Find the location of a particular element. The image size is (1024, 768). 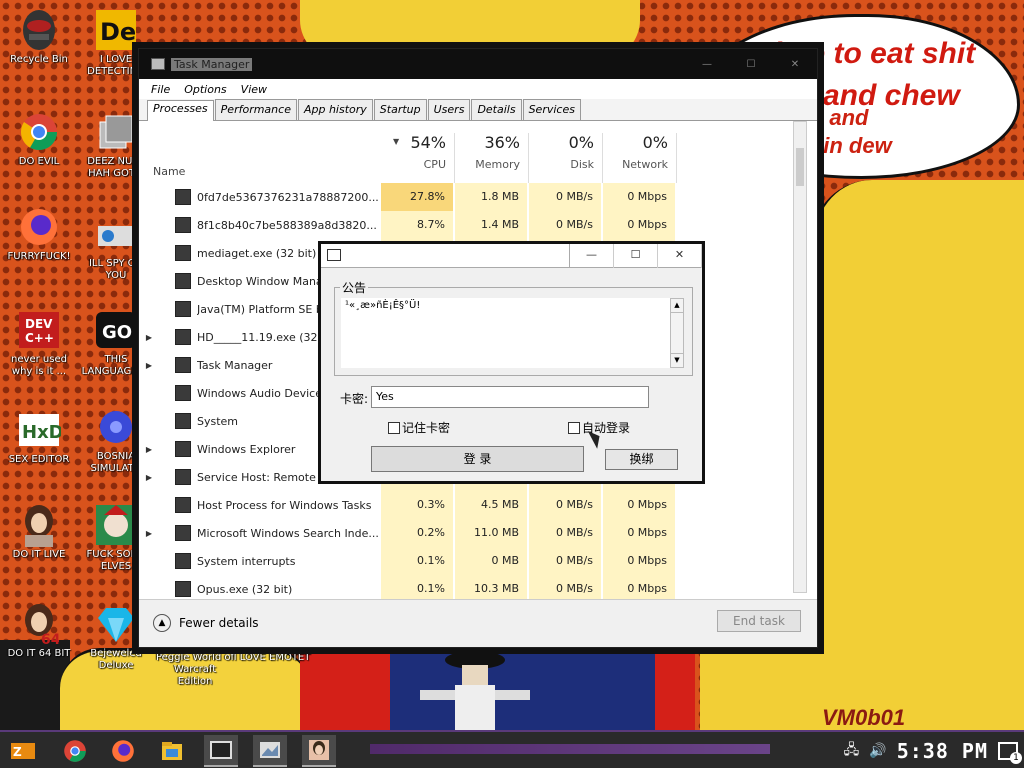

tab-services: Services is located at coordinates (551, 109).